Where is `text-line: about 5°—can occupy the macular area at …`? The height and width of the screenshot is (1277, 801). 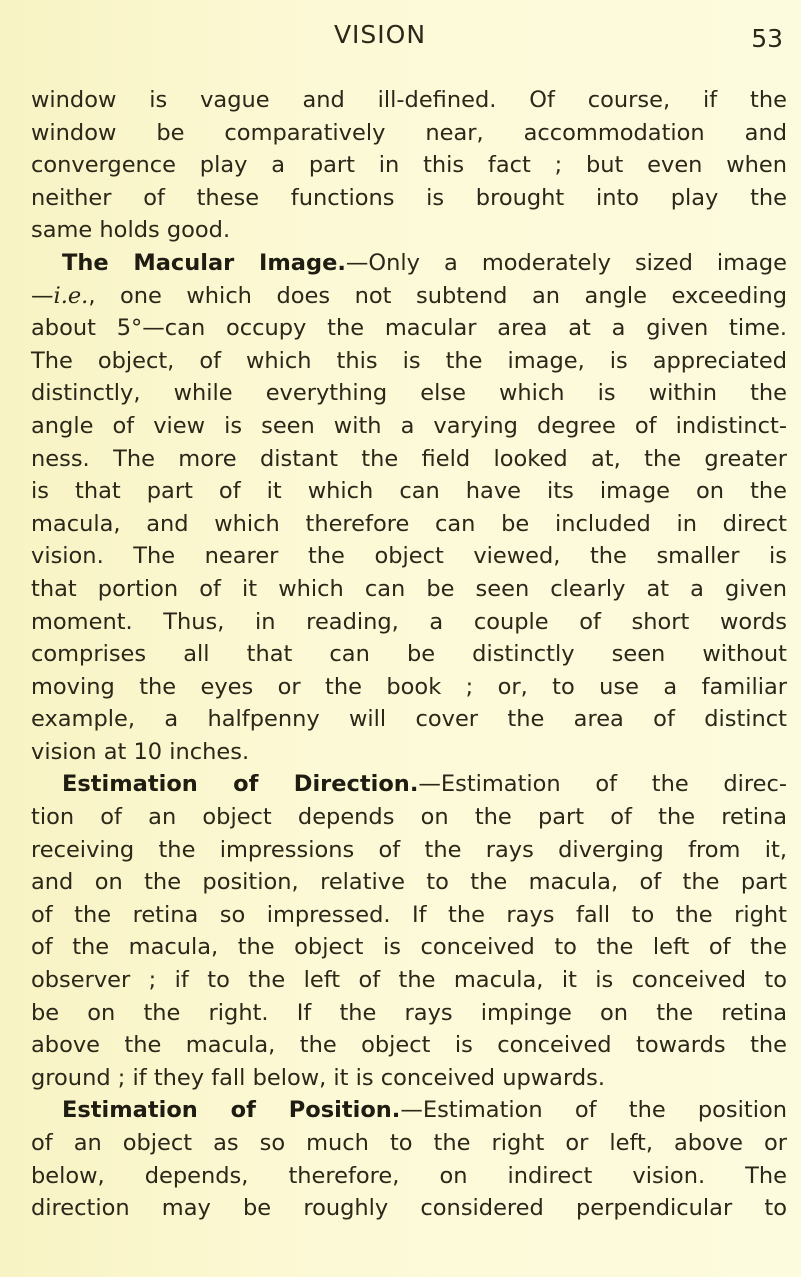 text-line: about 5°—can occupy the macular area at … is located at coordinates (409, 328).